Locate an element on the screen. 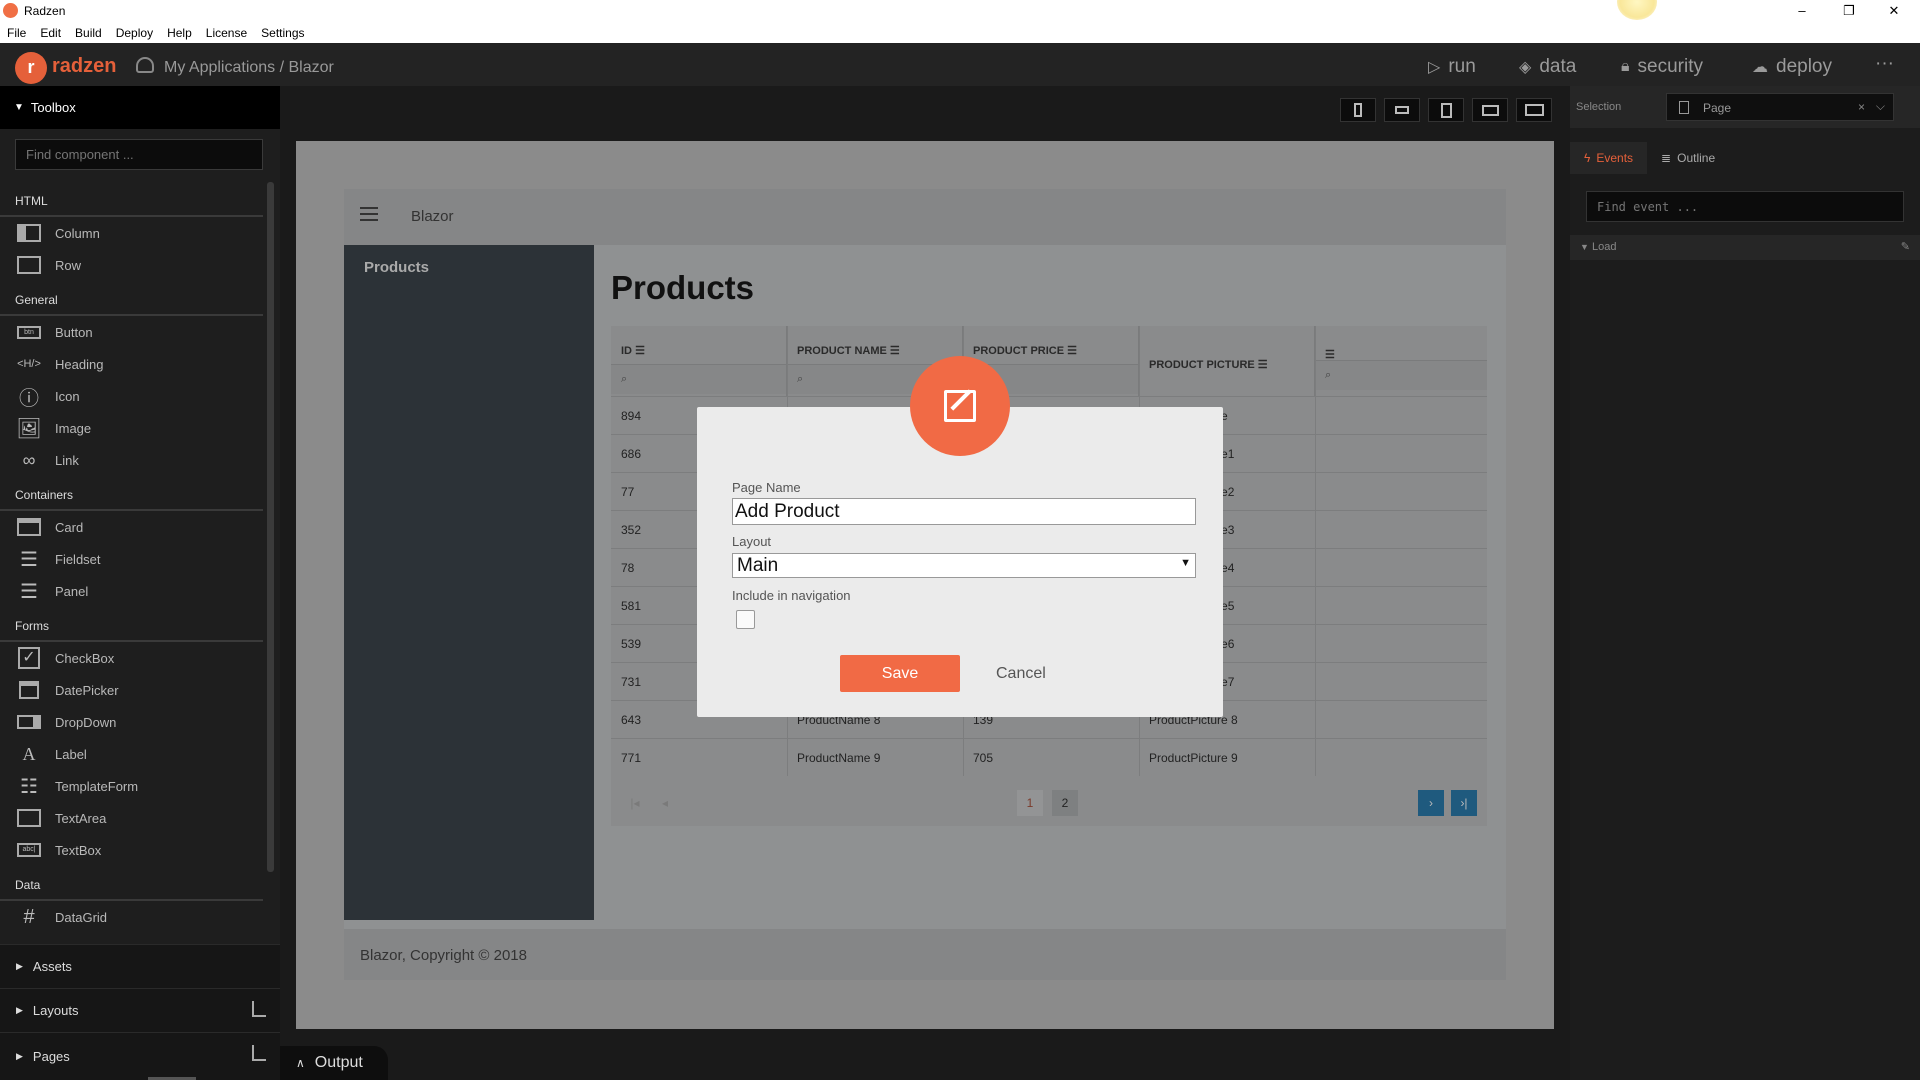  layout-select: Main ▼ is located at coordinates (964, 565).